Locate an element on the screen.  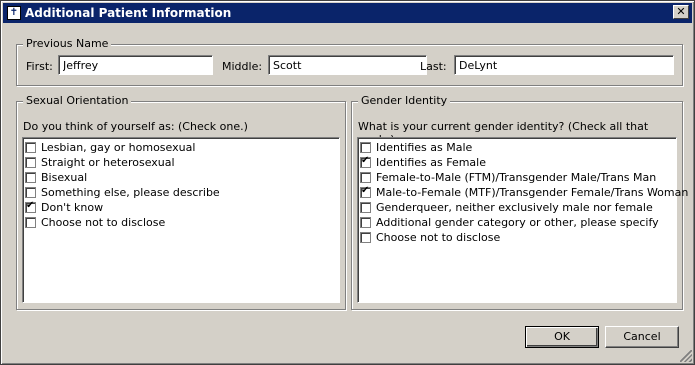
resize-grip-icon is located at coordinates (686, 356).